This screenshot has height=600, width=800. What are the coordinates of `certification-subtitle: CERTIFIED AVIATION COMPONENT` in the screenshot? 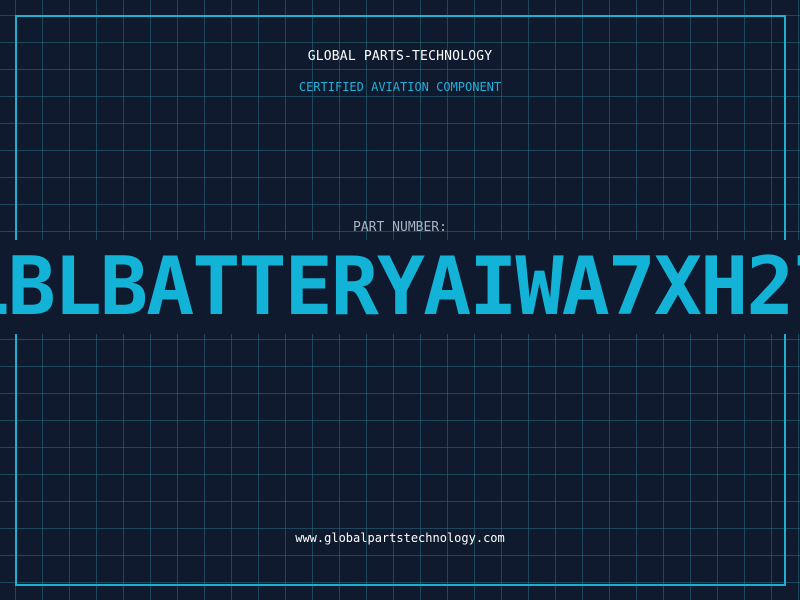 It's located at (400, 87).